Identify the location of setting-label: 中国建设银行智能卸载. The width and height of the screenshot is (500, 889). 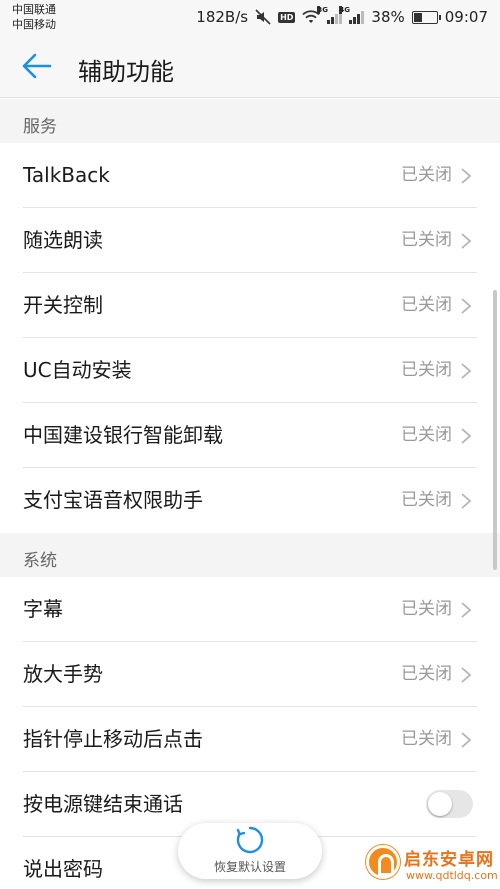
(123, 435).